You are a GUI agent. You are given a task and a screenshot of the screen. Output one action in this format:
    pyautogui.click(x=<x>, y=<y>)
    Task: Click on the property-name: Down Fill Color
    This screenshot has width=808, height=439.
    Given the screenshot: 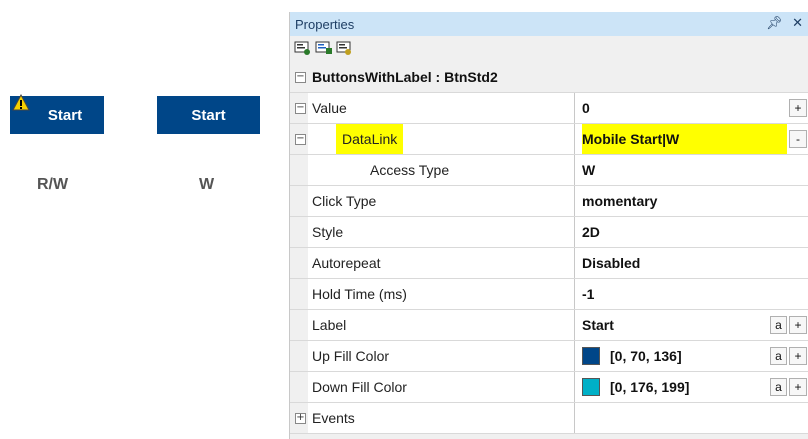 What is the action you would take?
    pyautogui.click(x=359, y=387)
    